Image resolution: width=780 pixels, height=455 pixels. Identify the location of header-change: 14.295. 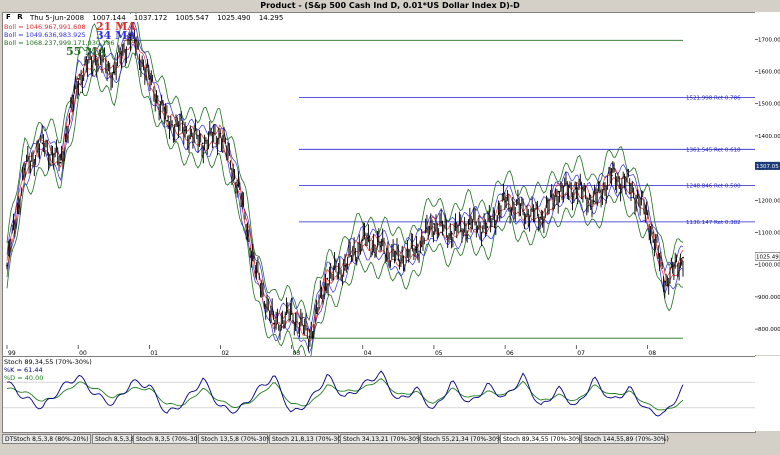
(271, 18).